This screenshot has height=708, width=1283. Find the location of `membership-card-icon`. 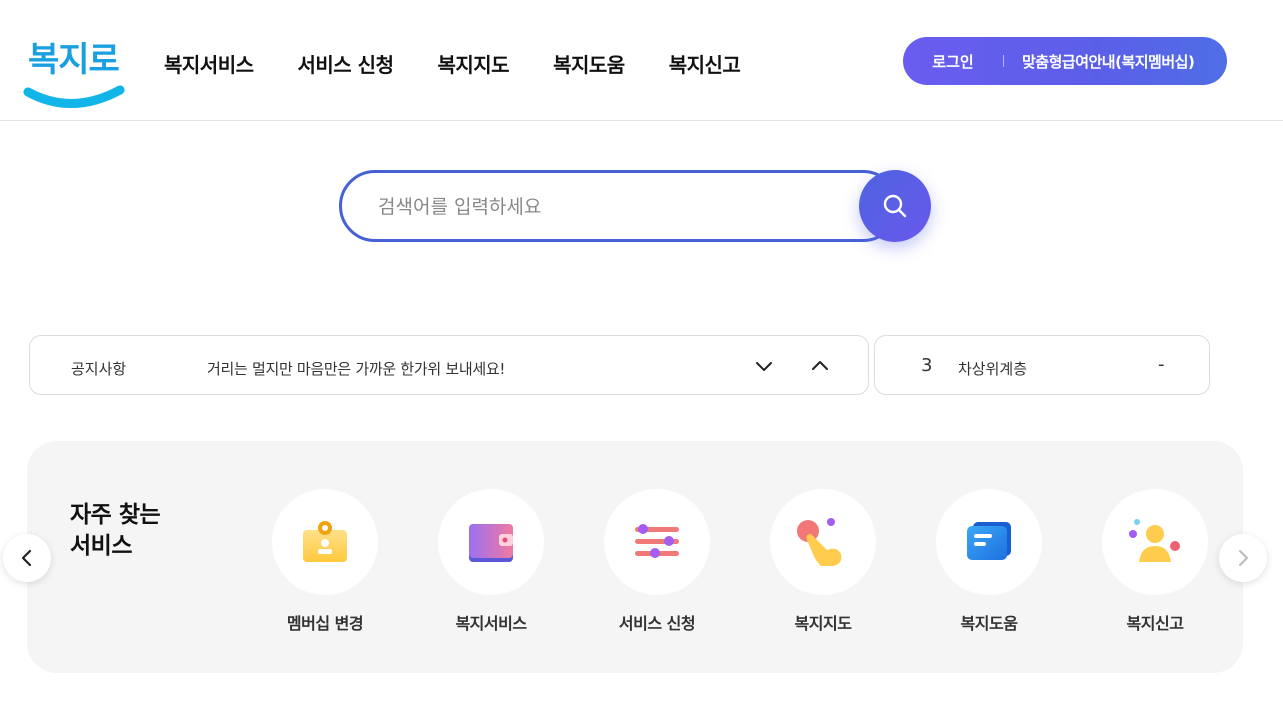

membership-card-icon is located at coordinates (325, 541).